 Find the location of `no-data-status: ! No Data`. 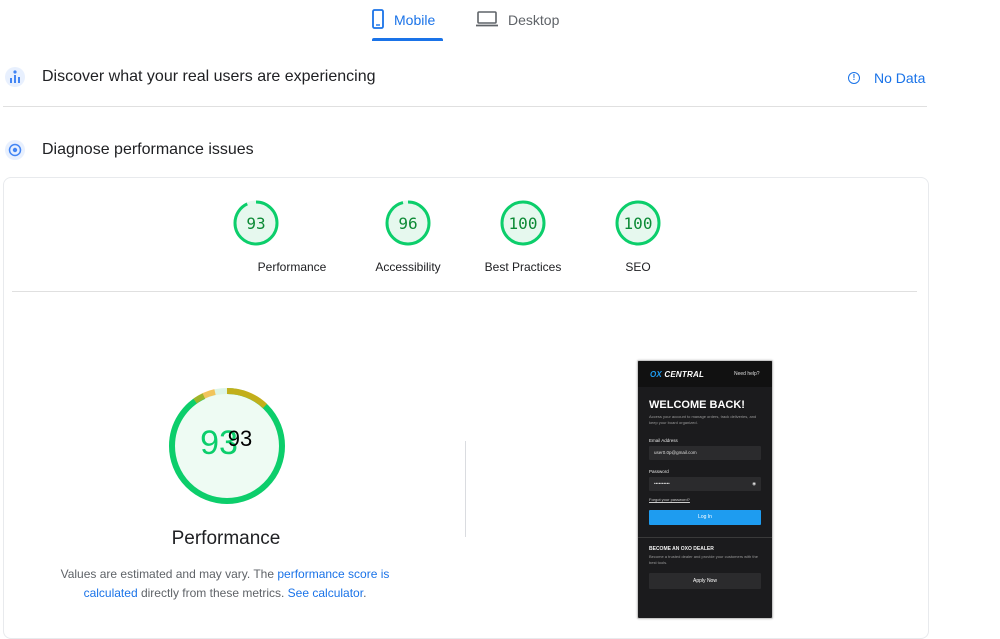

no-data-status: ! No Data is located at coordinates (886, 78).